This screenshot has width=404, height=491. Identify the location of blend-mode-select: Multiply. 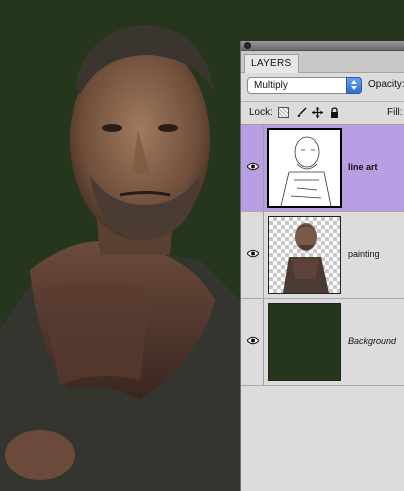
(304, 85).